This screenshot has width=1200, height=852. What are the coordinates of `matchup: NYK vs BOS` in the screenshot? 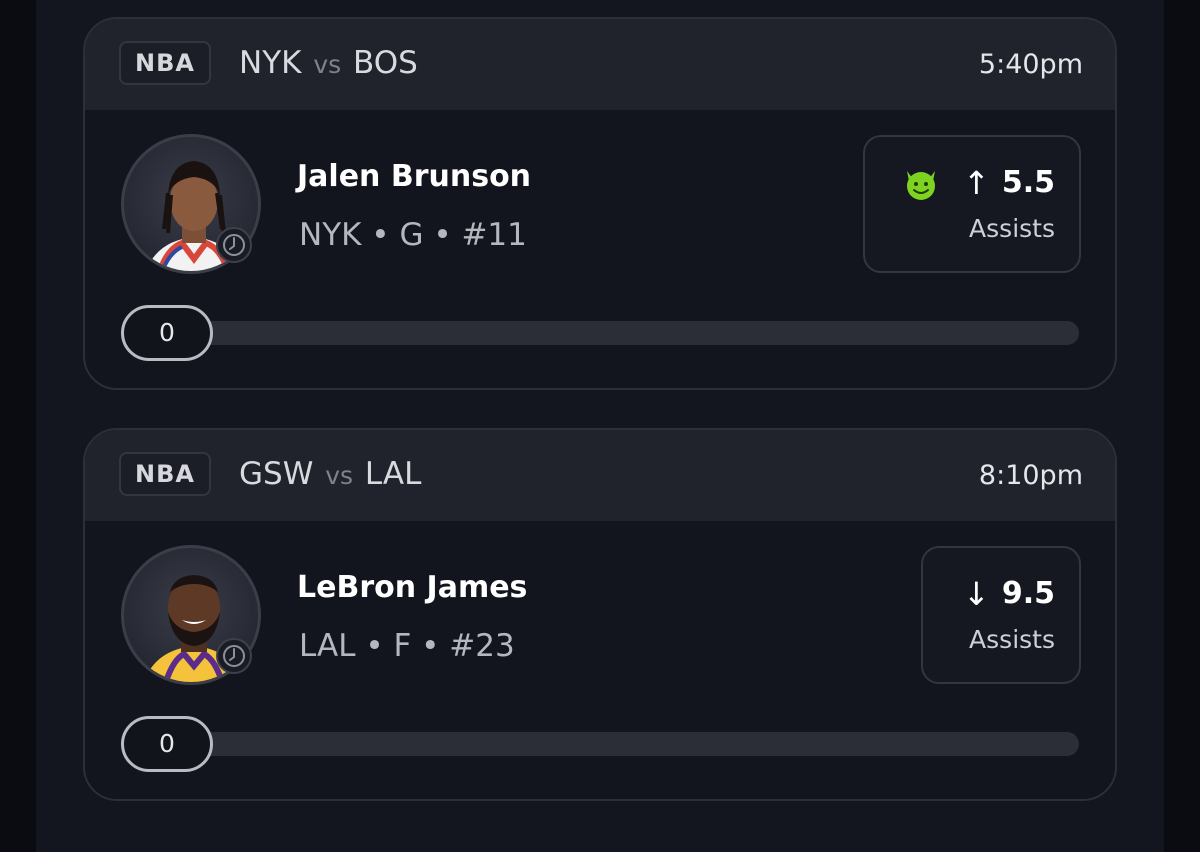 It's located at (328, 64).